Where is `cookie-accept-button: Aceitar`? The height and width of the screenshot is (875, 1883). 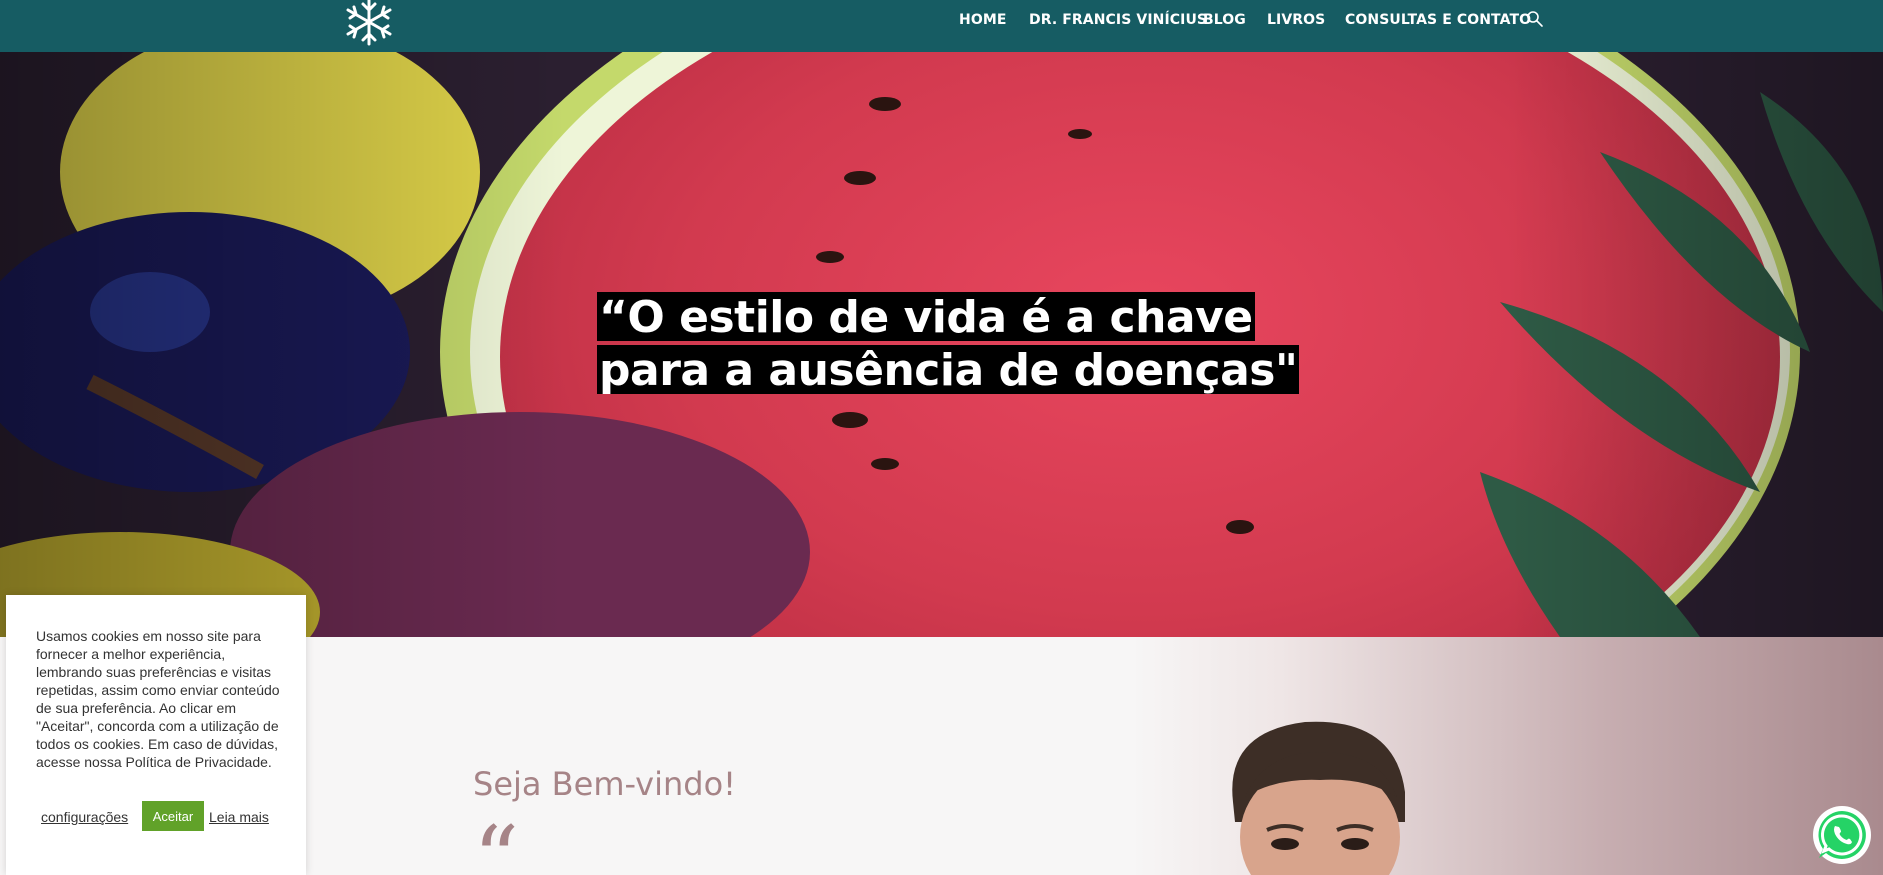 cookie-accept-button: Aceitar is located at coordinates (173, 816).